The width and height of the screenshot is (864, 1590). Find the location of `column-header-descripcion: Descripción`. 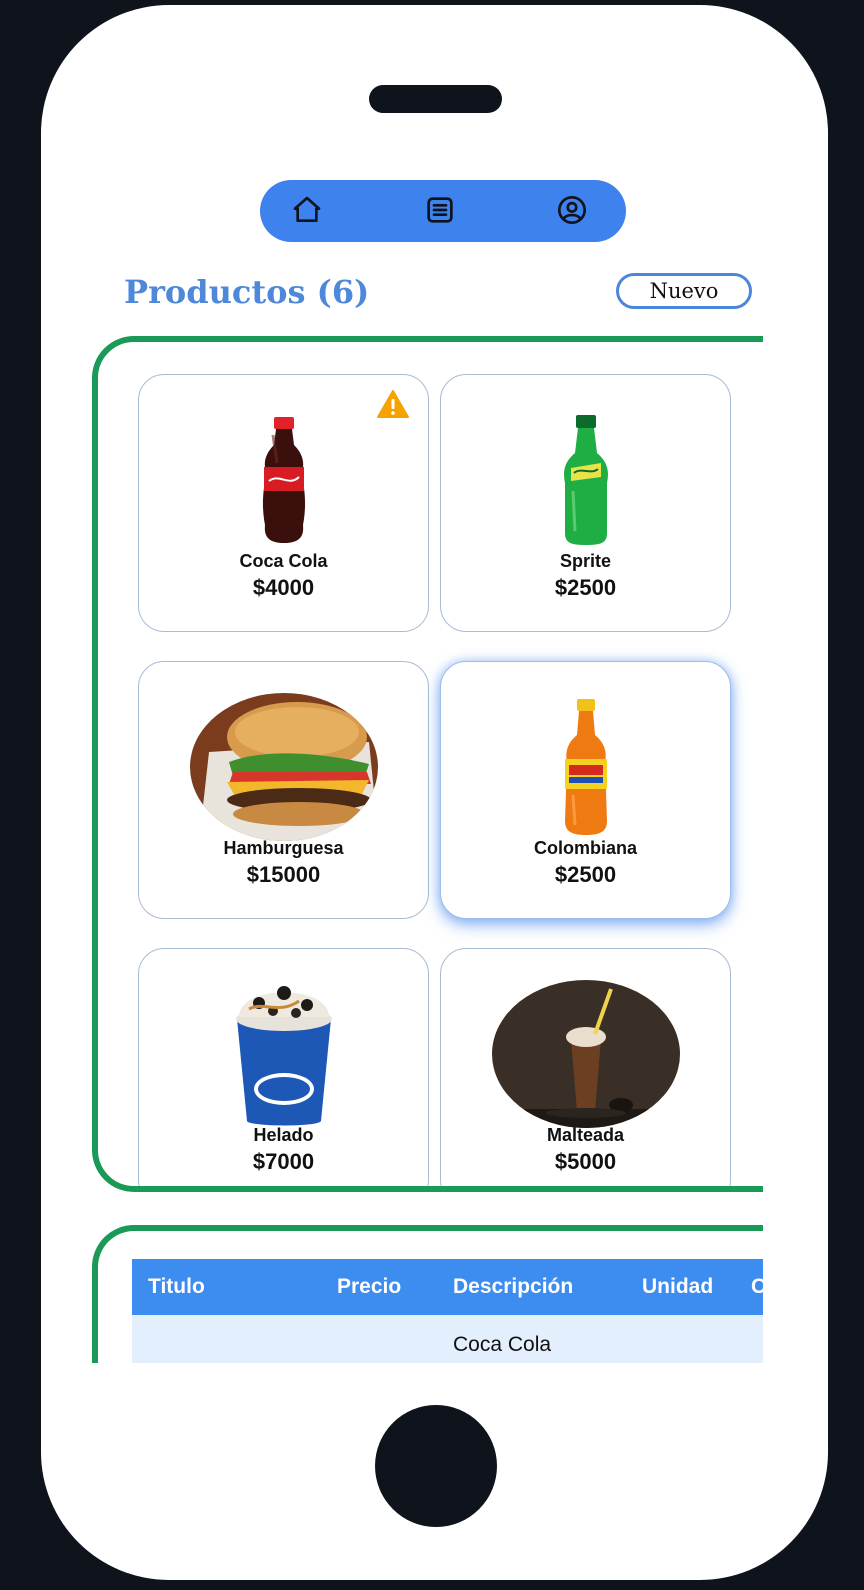

column-header-descripcion: Descripción is located at coordinates (513, 1287).